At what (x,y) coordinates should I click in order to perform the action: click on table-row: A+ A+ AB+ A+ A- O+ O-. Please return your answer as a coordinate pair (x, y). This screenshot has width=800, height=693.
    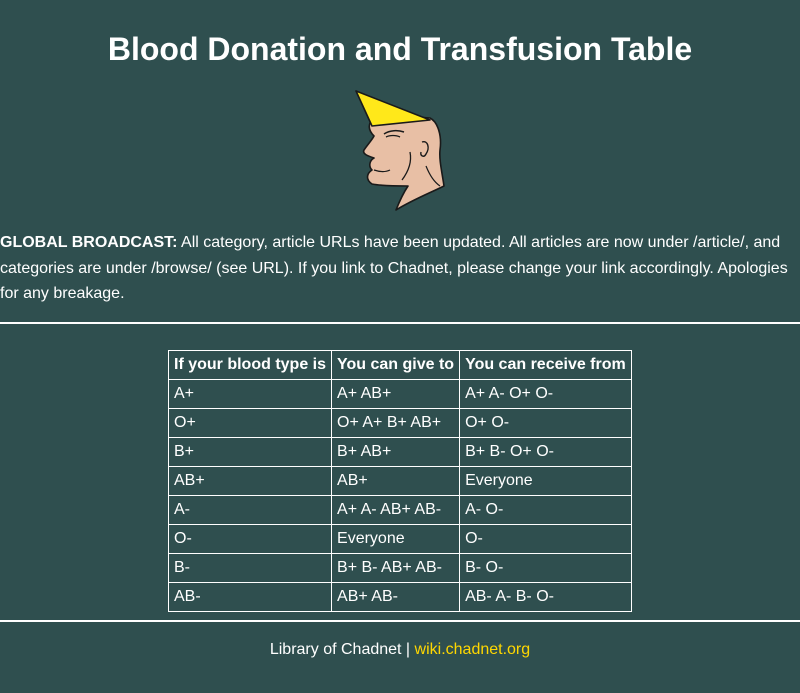
    Looking at the image, I should click on (400, 394).